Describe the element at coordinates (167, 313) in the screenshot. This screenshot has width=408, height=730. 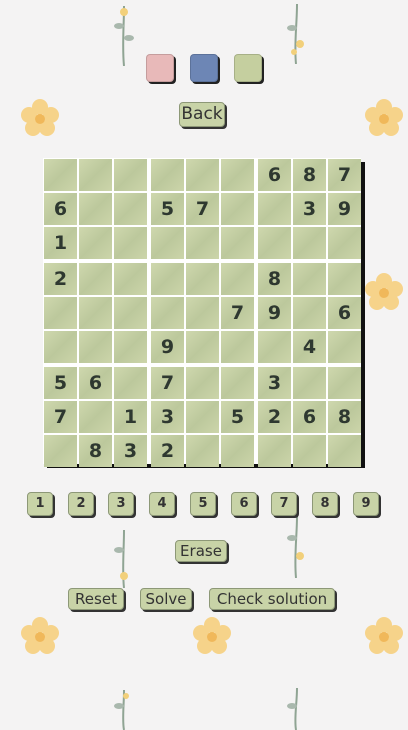
I see `sudoku-cell-r5c4` at that location.